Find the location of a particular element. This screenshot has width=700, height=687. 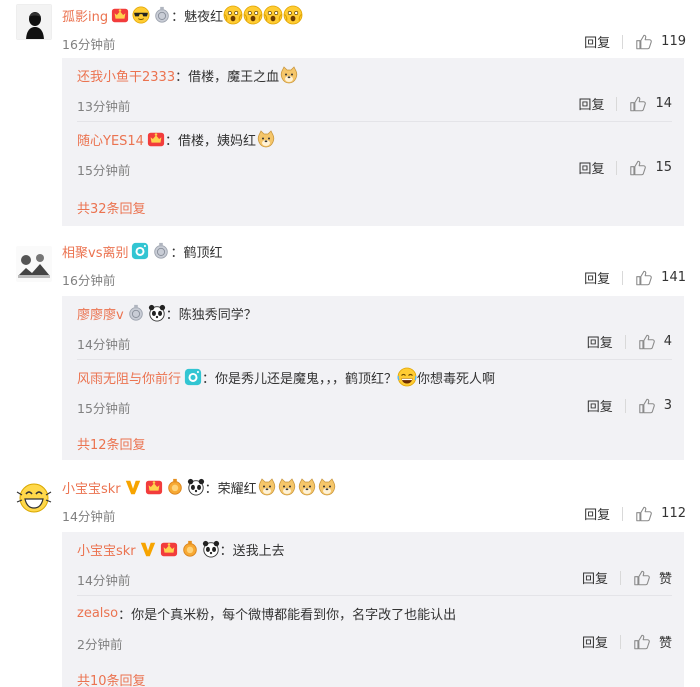

like-count: 15 is located at coordinates (663, 167).